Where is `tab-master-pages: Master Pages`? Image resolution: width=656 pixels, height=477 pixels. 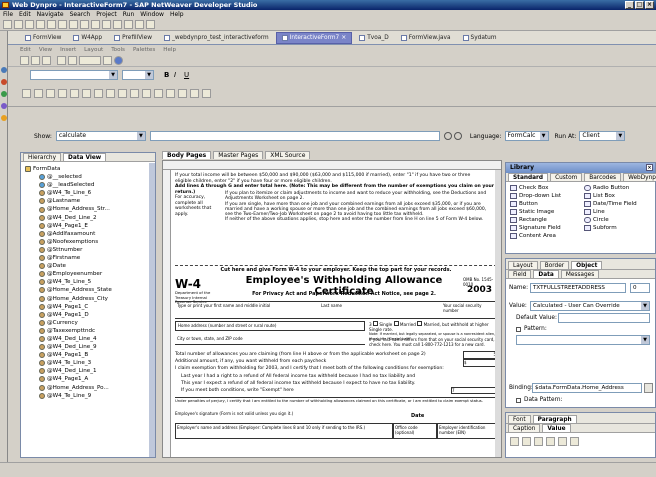
tab-master-pages: Master Pages is located at coordinates (238, 155).